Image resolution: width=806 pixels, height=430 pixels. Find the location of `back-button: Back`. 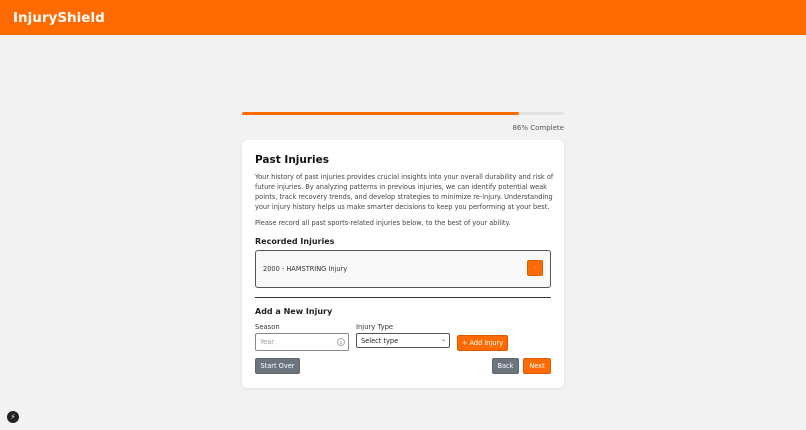

back-button: Back is located at coordinates (505, 366).